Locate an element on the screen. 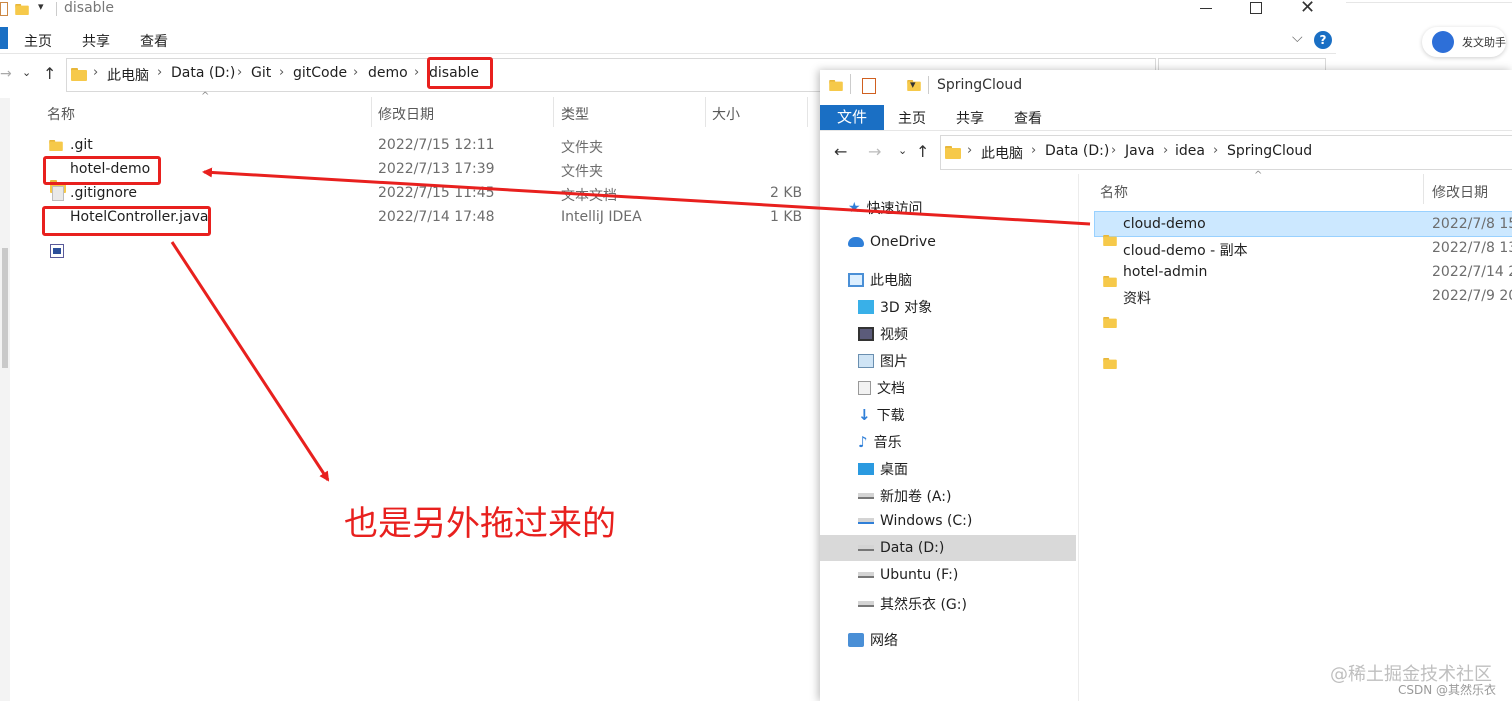  callout-arrow is located at coordinates (250, 361).